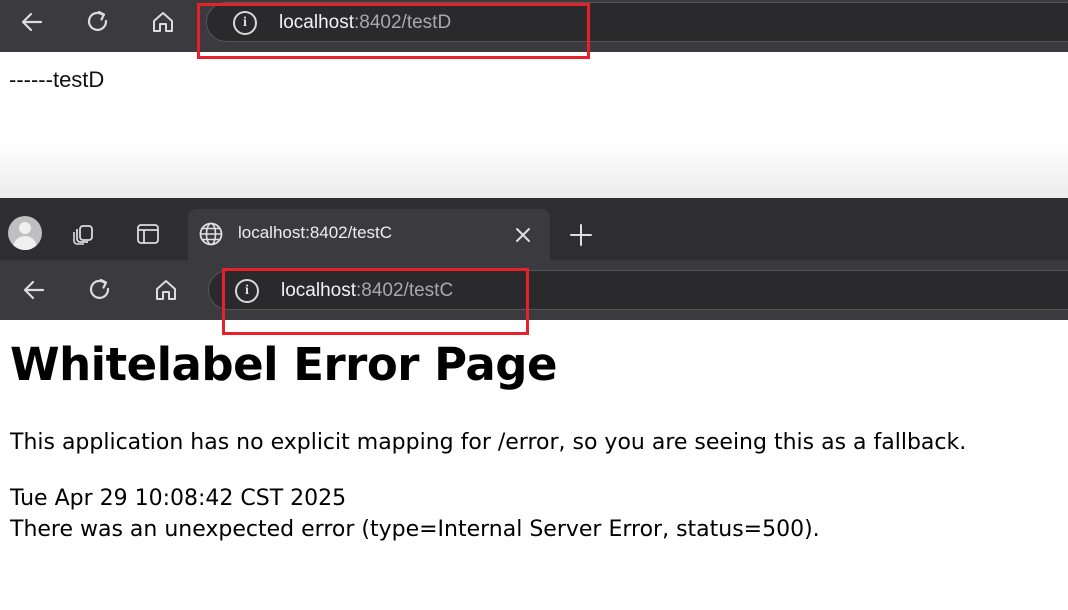  I want to click on workspaces-icon, so click(84, 234).